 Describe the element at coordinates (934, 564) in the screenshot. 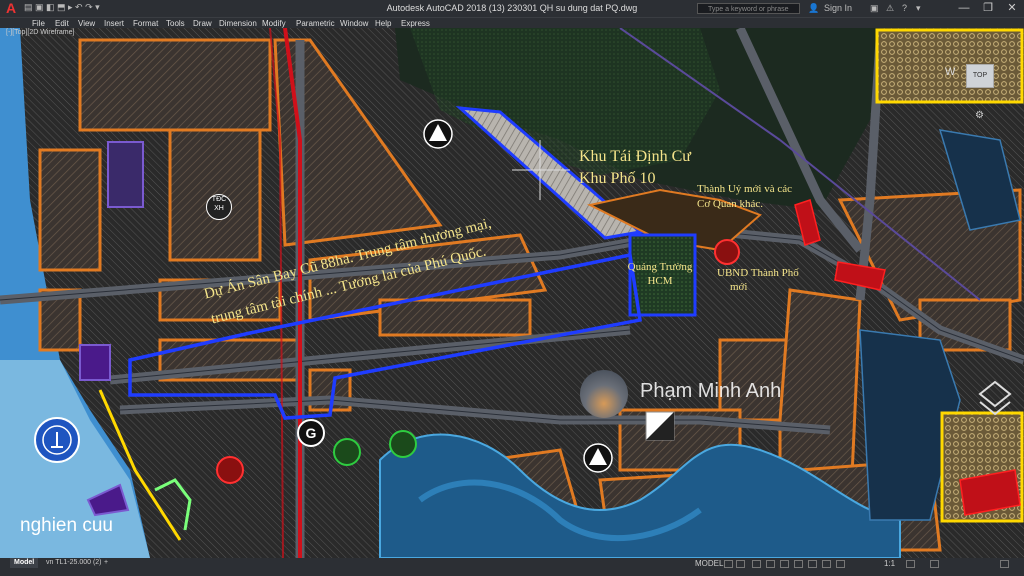

I see `settings-icon` at that location.